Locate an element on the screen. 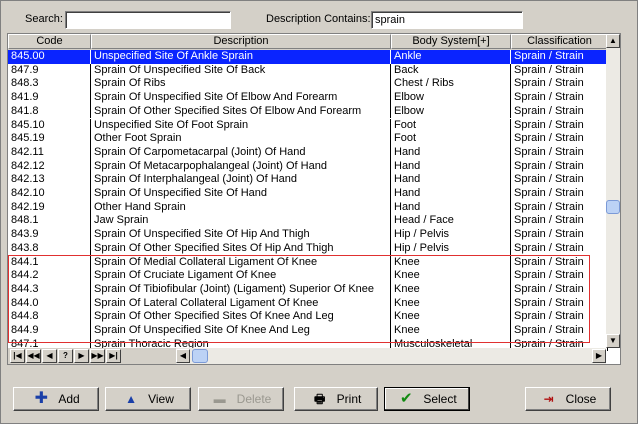  body-system-cell: Ankle is located at coordinates (451, 57).